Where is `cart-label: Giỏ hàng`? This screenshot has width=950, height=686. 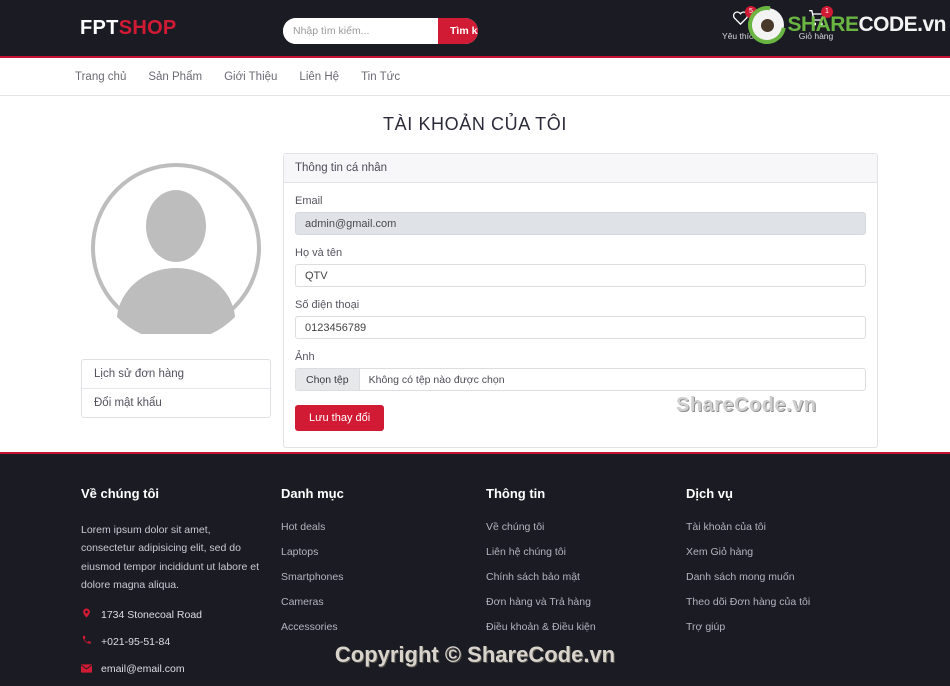 cart-label: Giỏ hàng is located at coordinates (816, 36).